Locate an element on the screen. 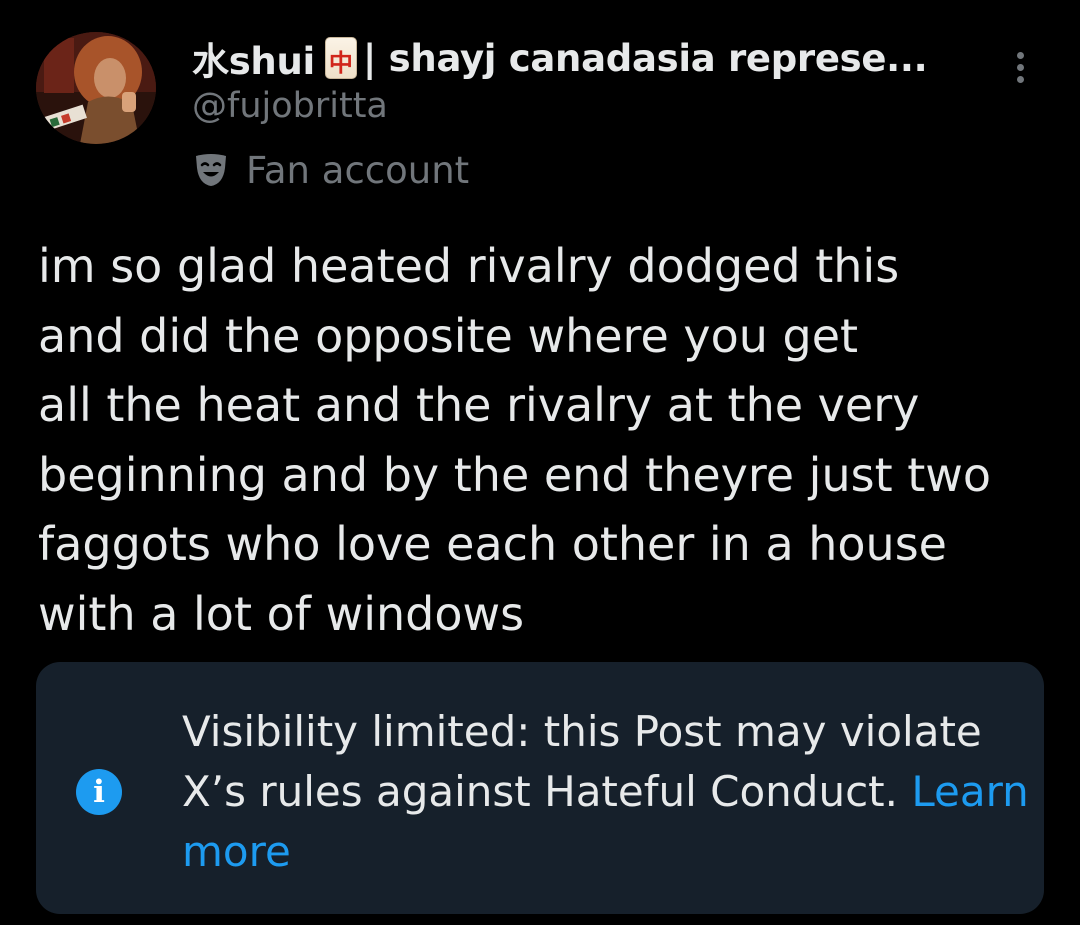 The width and height of the screenshot is (1080, 925). notice-line-2: X’s rules against Hateful Conduct. Learn is located at coordinates (605, 792).